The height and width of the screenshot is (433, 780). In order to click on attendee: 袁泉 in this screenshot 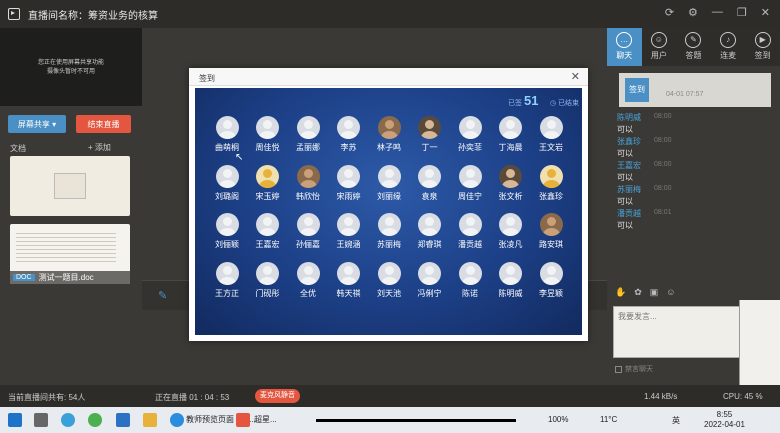, I will do `click(430, 183)`.